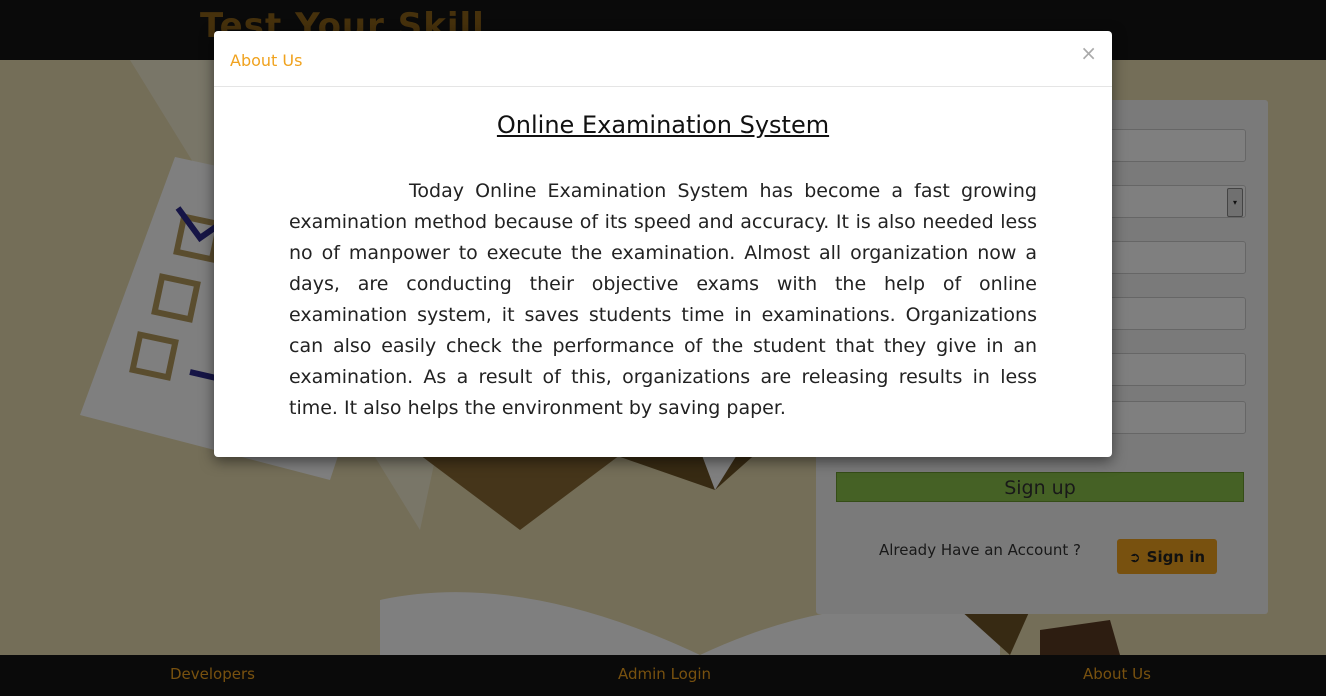  I want to click on close-icon: ×, so click(1088, 53).